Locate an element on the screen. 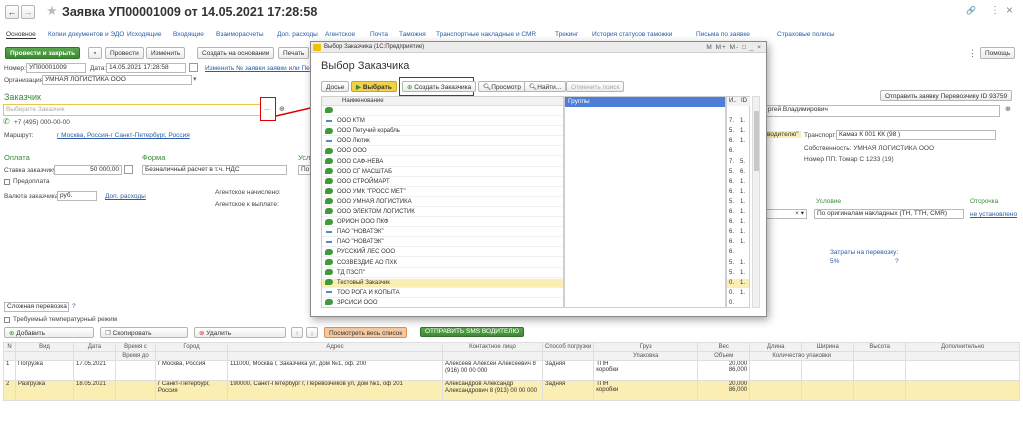 The height and width of the screenshot is (428, 1023). save-icon: ▪ is located at coordinates (95, 53).